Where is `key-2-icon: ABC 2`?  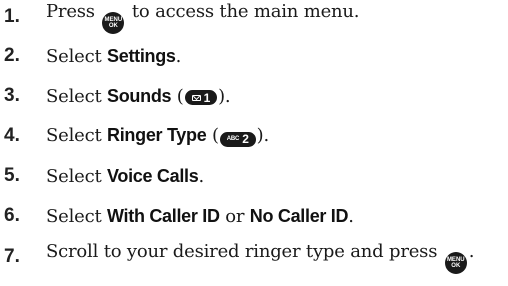 key-2-icon: ABC 2 is located at coordinates (237, 139).